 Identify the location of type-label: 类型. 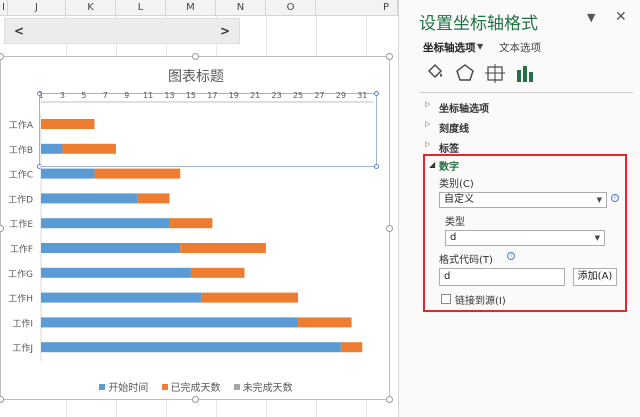
(455, 222).